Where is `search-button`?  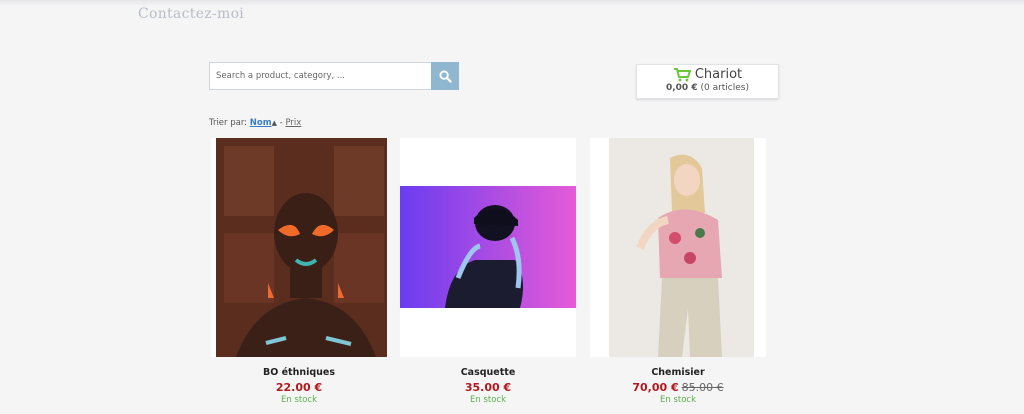 search-button is located at coordinates (445, 76).